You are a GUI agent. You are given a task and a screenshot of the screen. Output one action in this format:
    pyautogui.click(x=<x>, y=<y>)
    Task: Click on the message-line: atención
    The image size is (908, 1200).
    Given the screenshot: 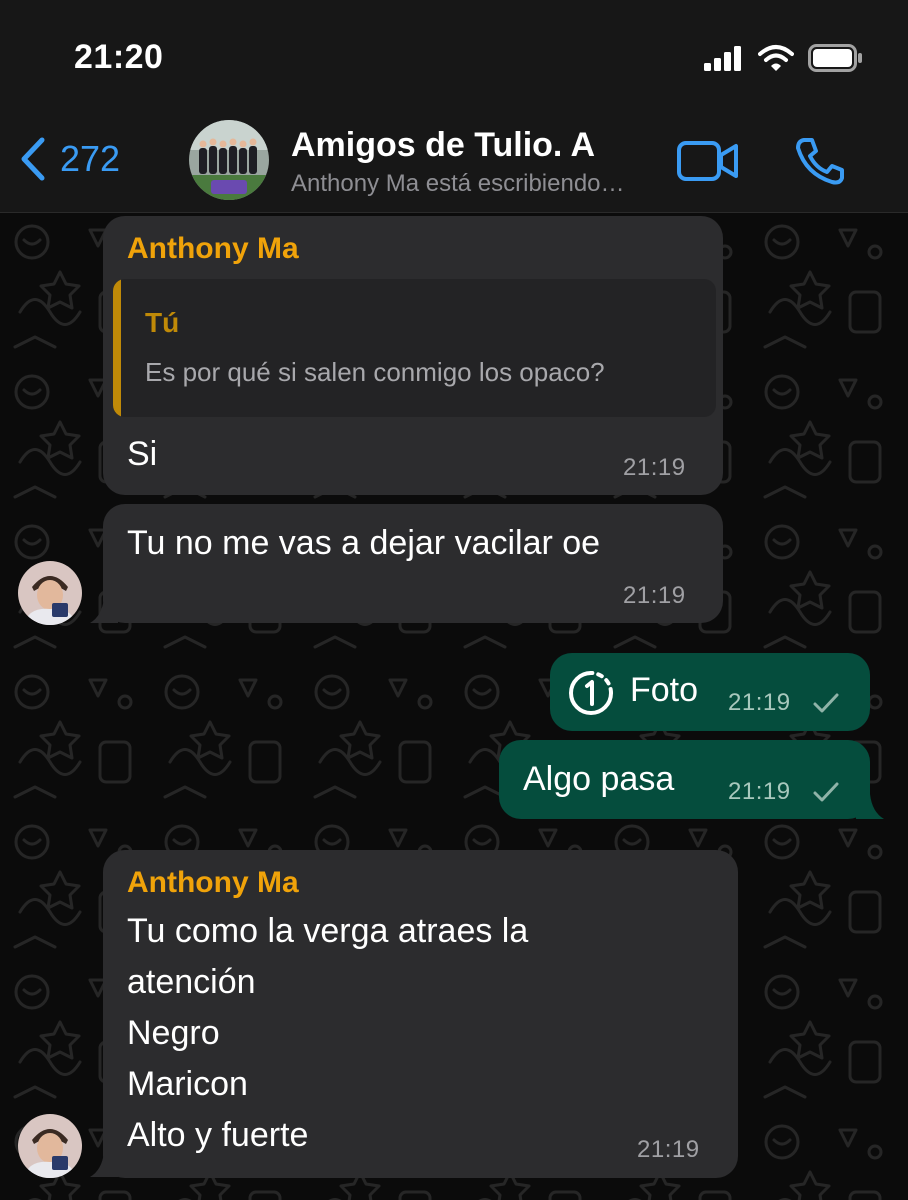 What is the action you would take?
    pyautogui.click(x=191, y=982)
    